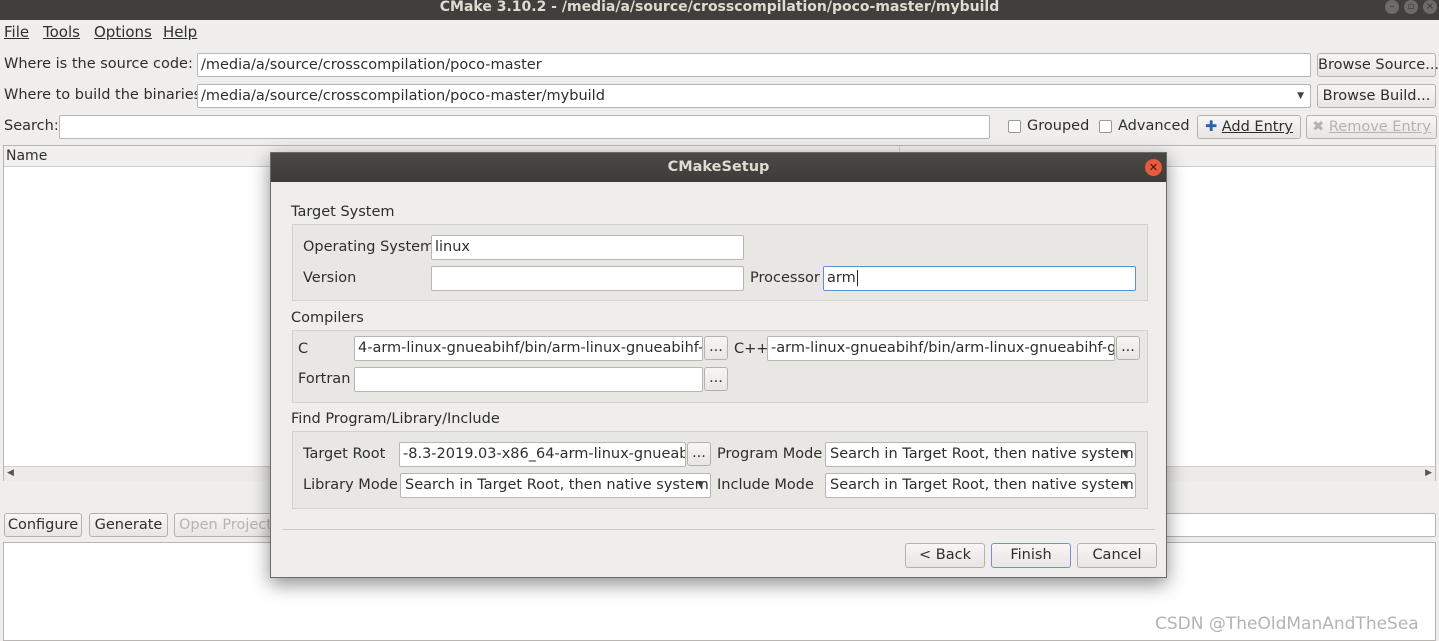  What do you see at coordinates (1031, 555) in the screenshot?
I see `finish-button: Finish` at bounding box center [1031, 555].